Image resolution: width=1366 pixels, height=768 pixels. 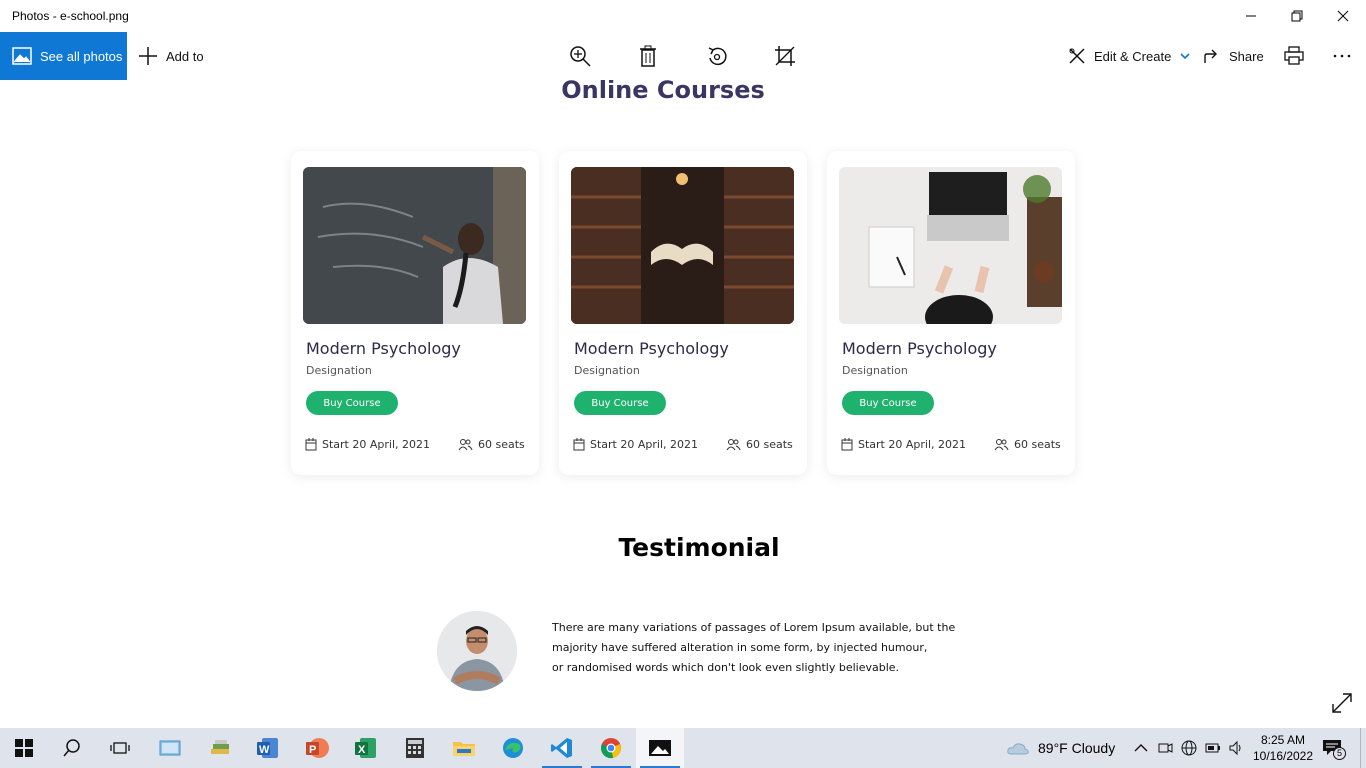 I want to click on show-desktop-divider, so click(x=1360, y=748).